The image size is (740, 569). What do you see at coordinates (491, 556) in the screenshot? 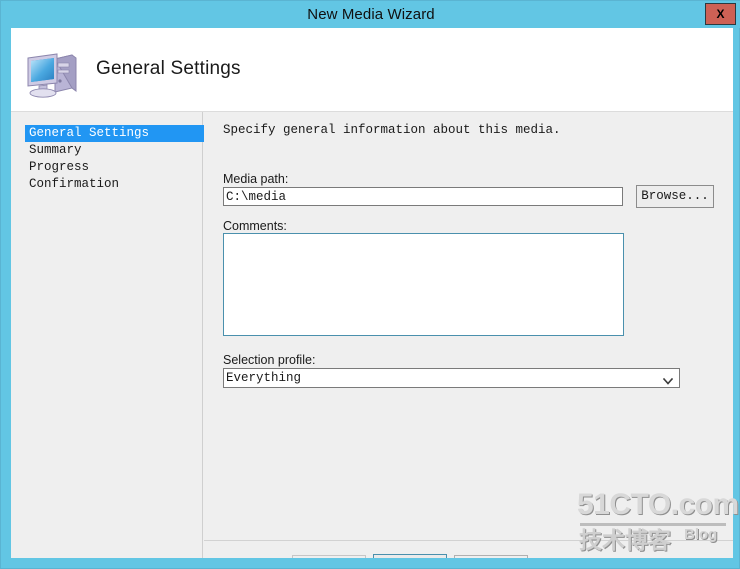
I see `cancel-button: Cancel` at bounding box center [491, 556].